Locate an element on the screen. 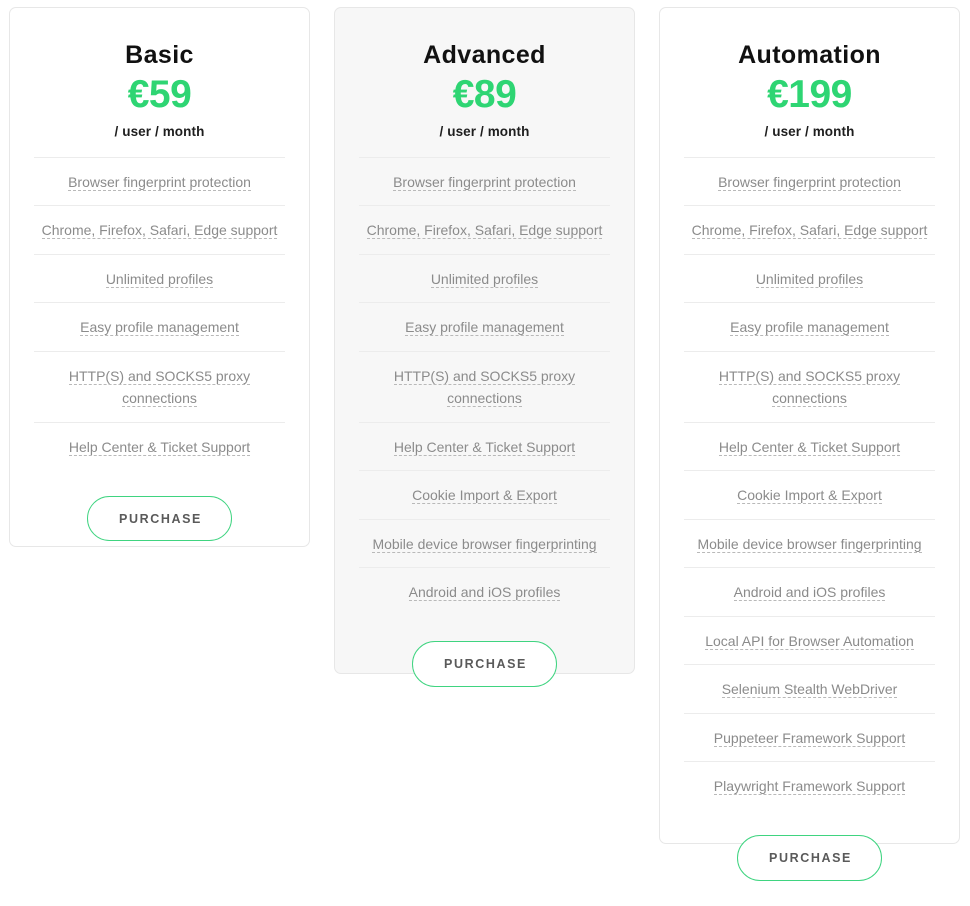 The image size is (970, 906). feature-label: Puppeteer Framework Support is located at coordinates (809, 738).